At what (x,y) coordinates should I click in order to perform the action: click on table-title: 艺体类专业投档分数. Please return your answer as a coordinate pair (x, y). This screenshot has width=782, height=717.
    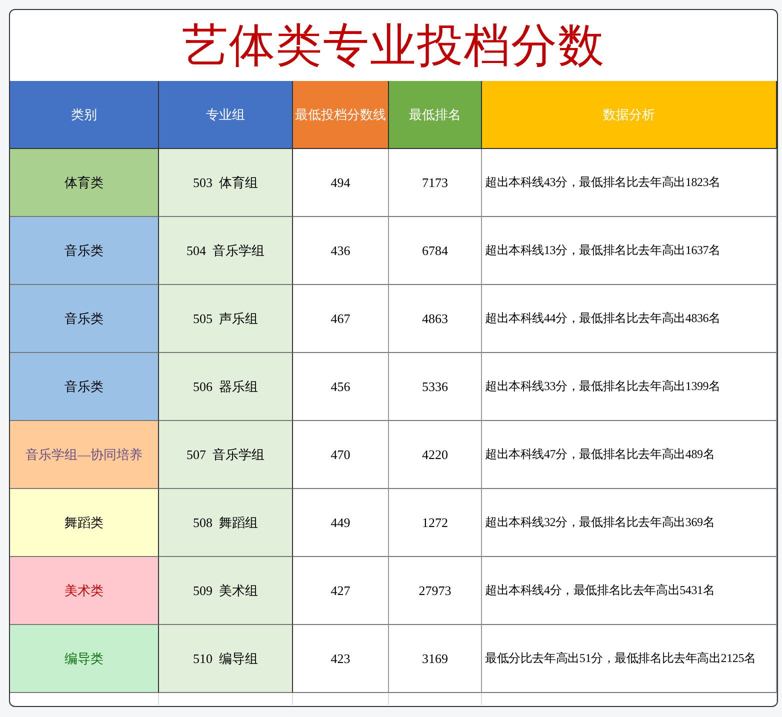
    Looking at the image, I should click on (393, 45).